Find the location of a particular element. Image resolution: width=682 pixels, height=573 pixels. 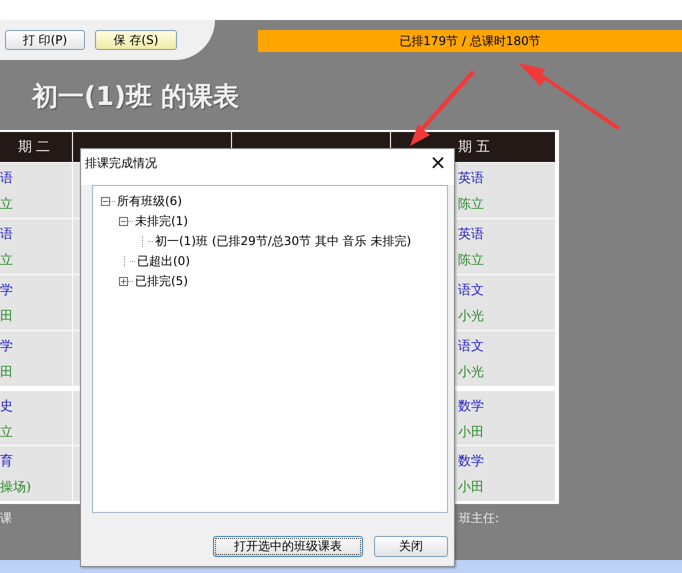

column-header: 期二 is located at coordinates (36, 147).